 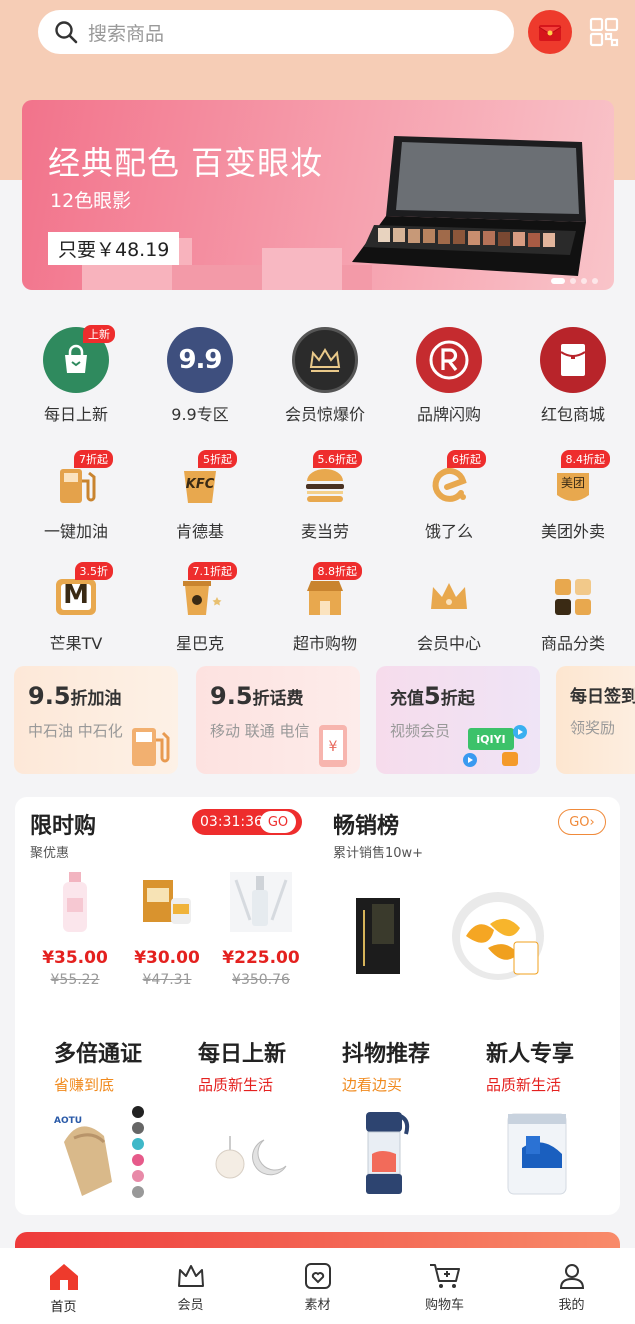 What do you see at coordinates (278, 699) in the screenshot?
I see `card-title: 折话费` at bounding box center [278, 699].